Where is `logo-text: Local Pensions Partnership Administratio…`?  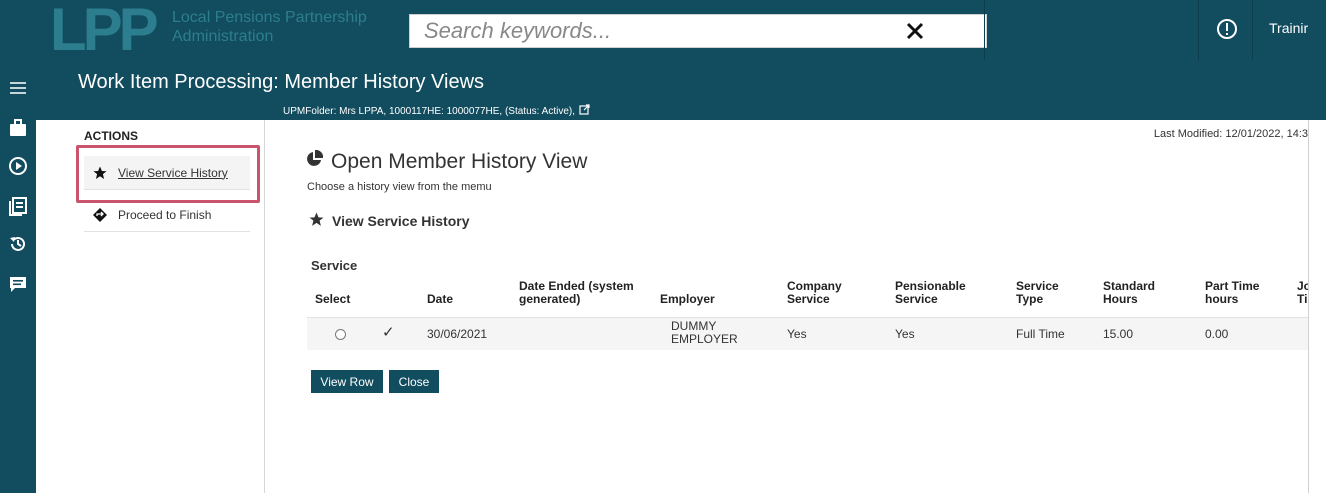 logo-text: Local Pensions Partnership Administratio… is located at coordinates (269, 27).